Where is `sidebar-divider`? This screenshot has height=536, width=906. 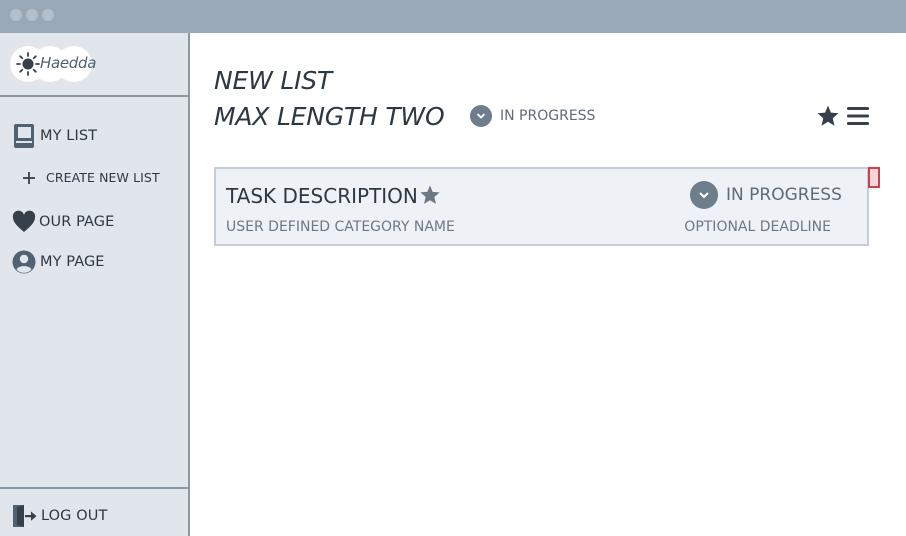 sidebar-divider is located at coordinates (94, 96).